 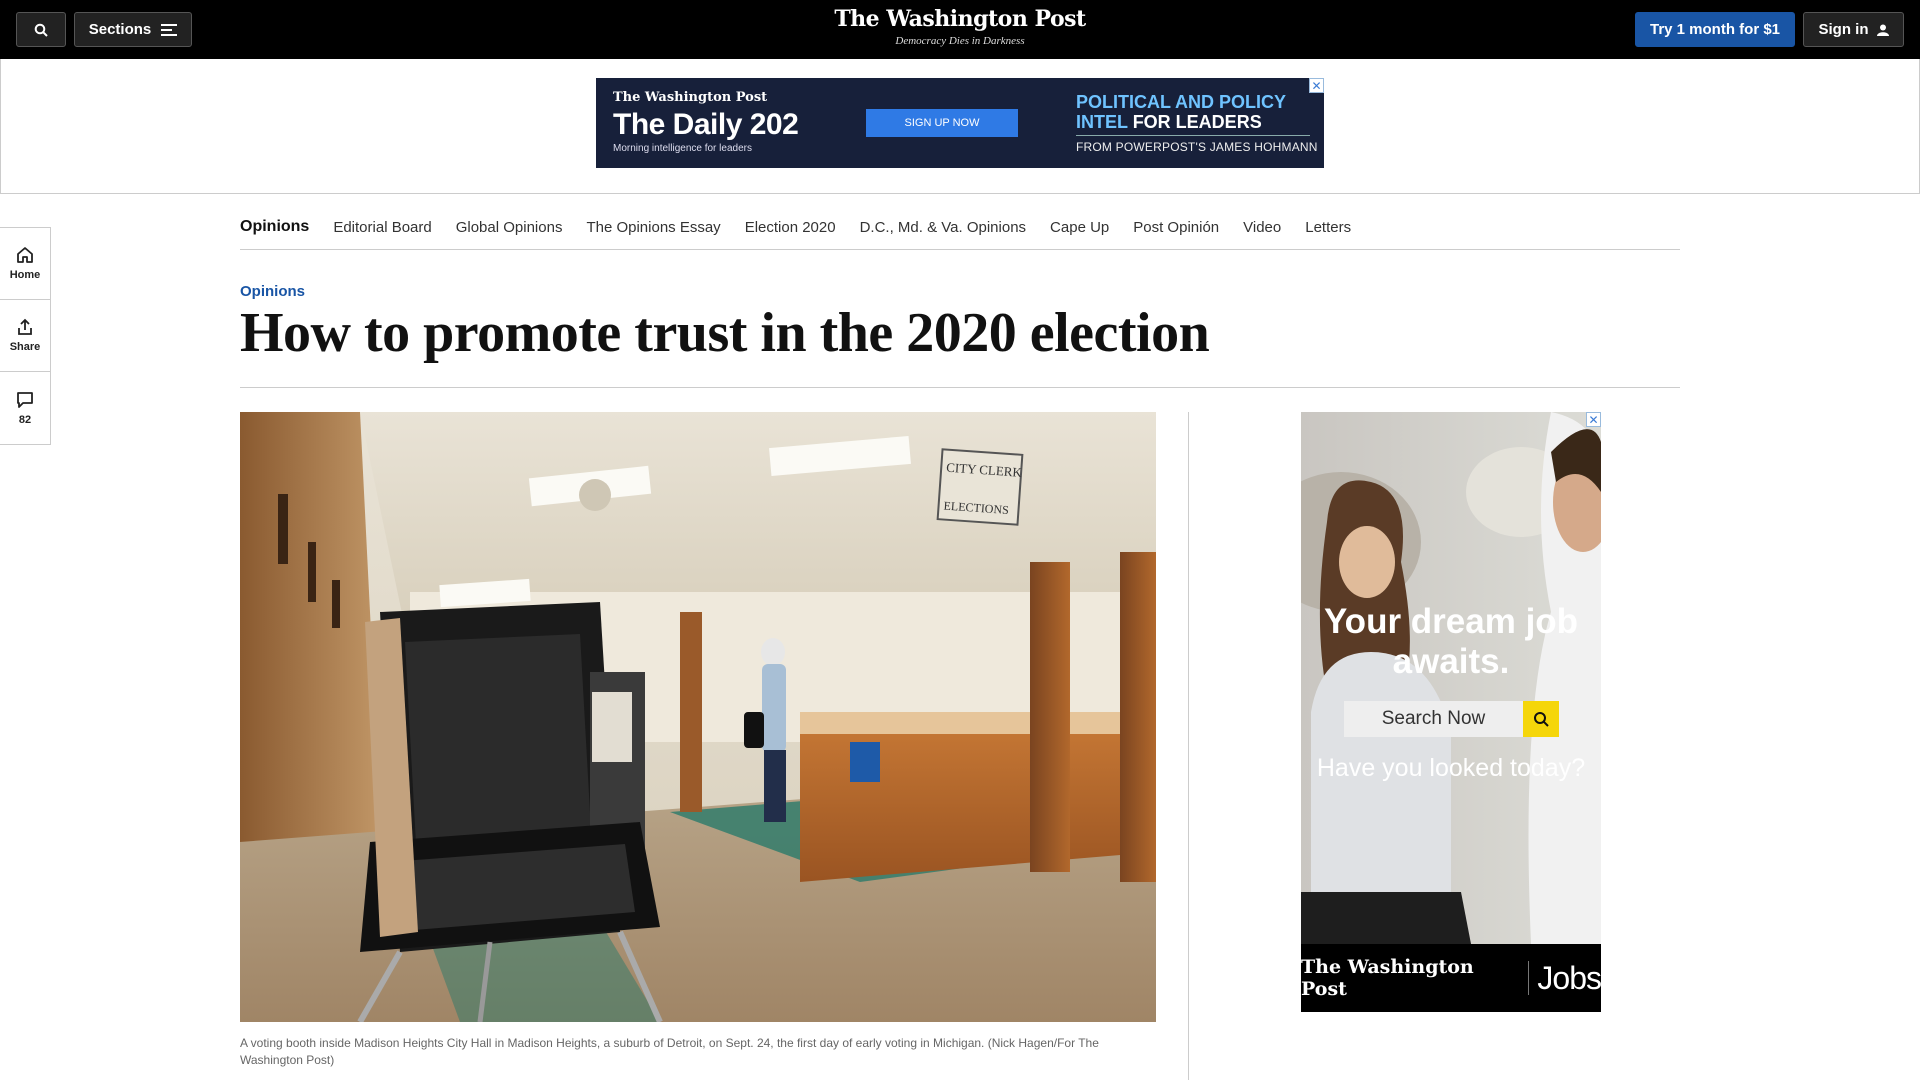 I want to click on subnav-opinions-essay: The Opinions Essay, so click(x=653, y=227).